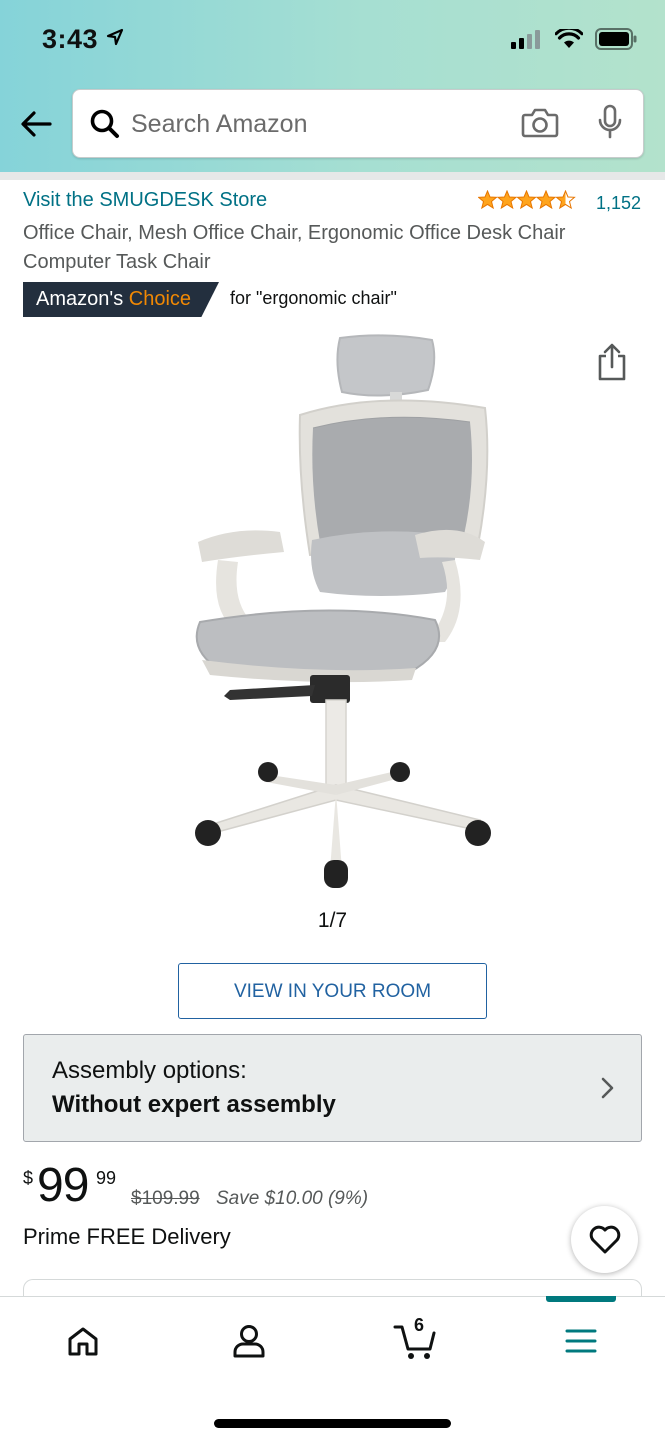 The height and width of the screenshot is (1440, 665). I want to click on wishlist-button, so click(604, 1239).